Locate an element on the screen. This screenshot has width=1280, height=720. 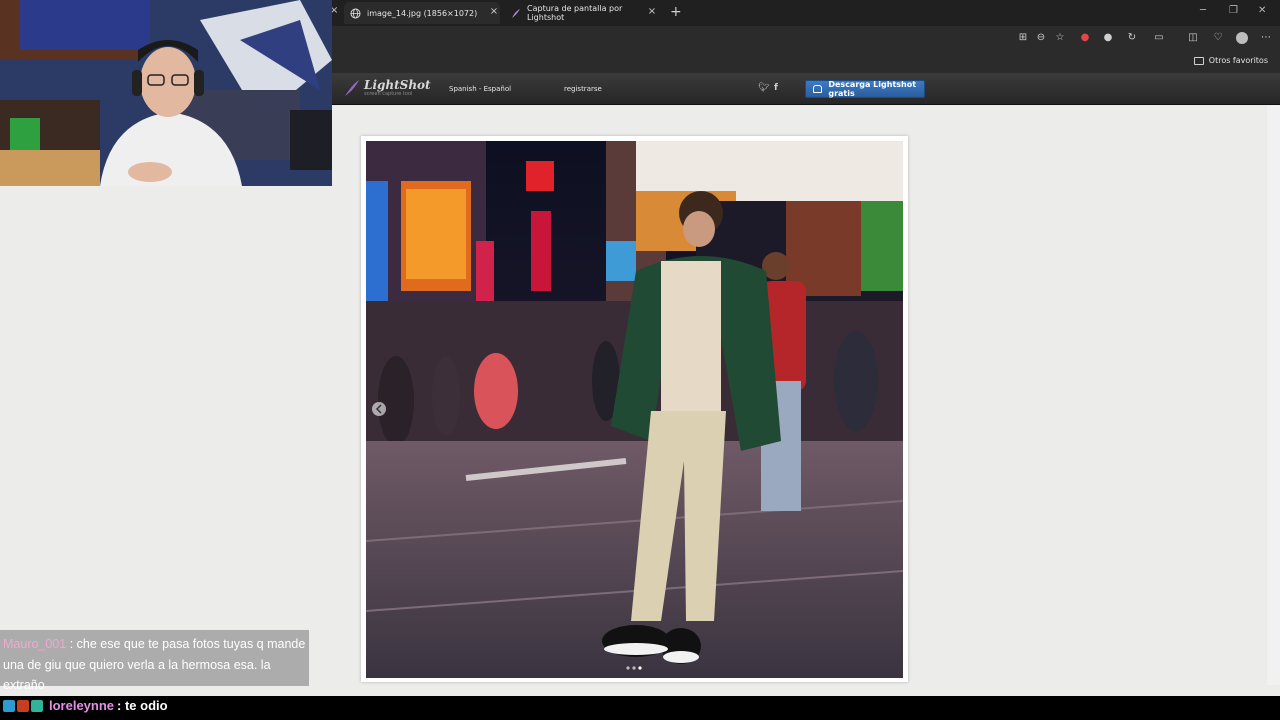
minimize-icon: ─ is located at coordinates (1203, 10).